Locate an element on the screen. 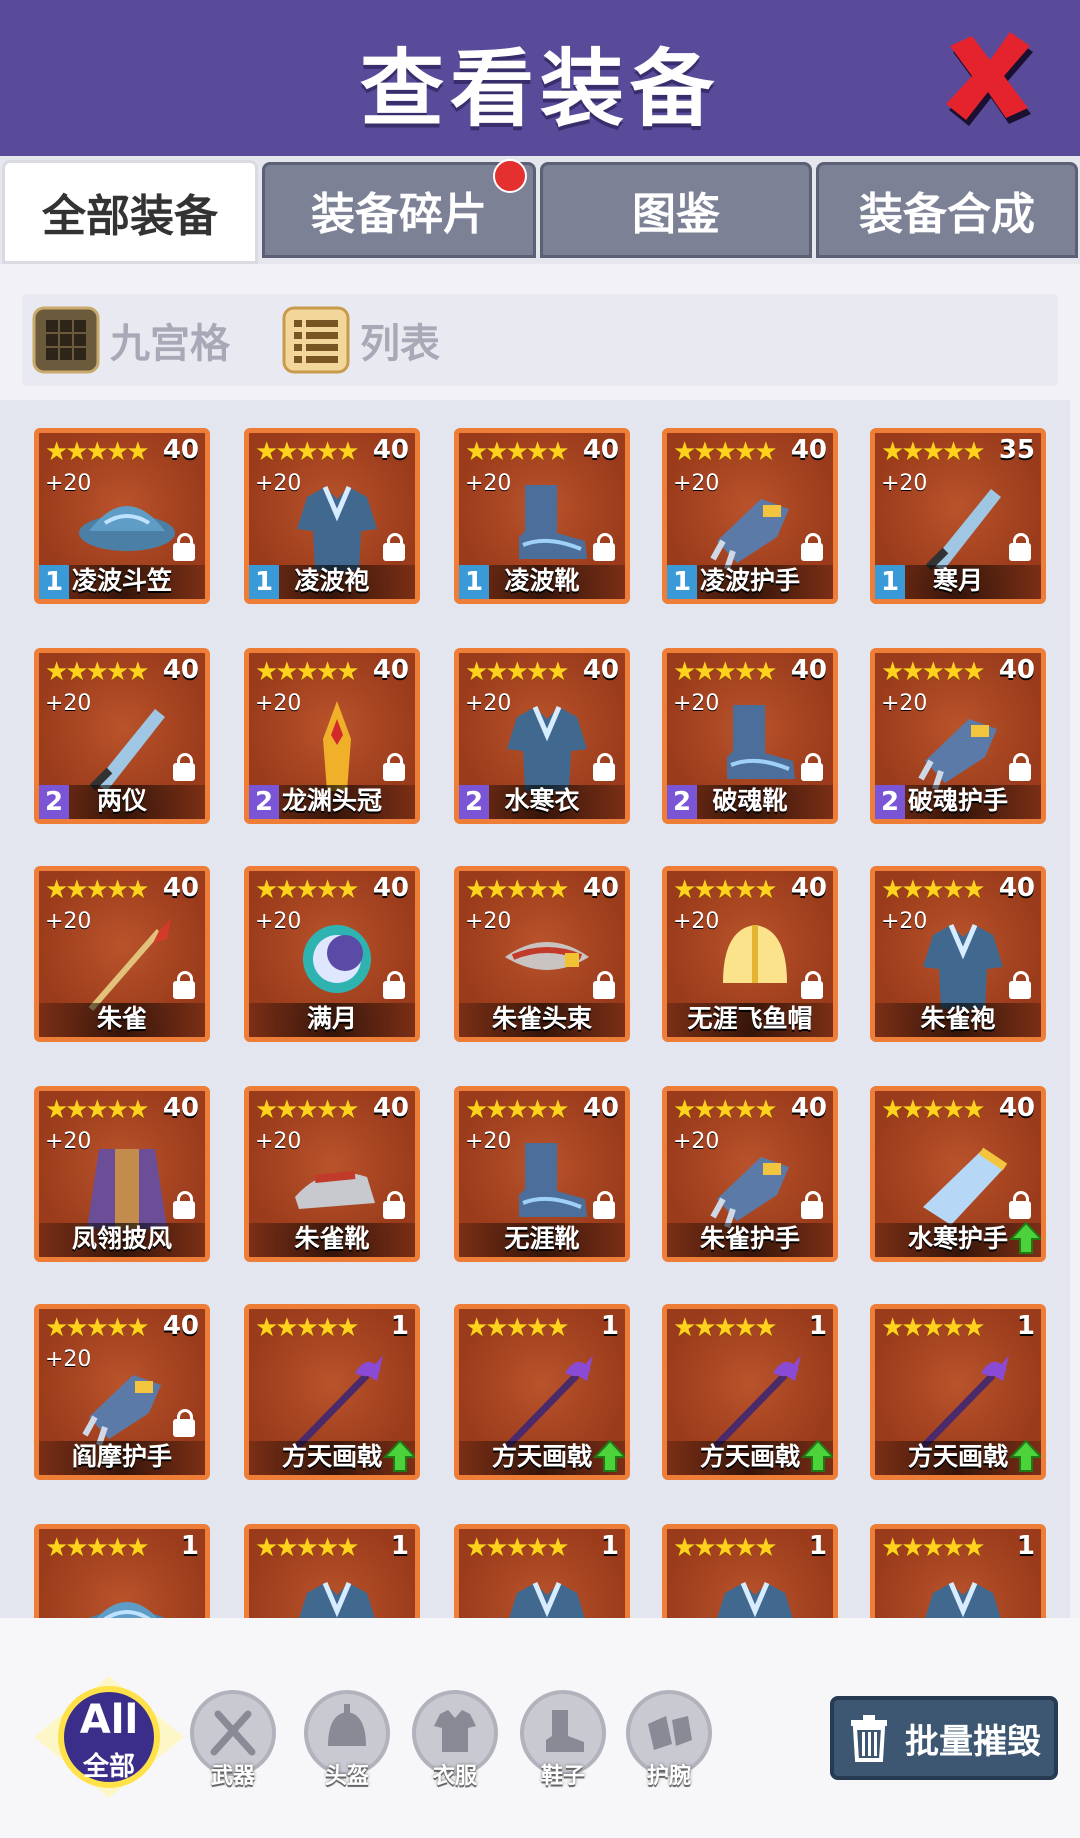  filter-weapon-label: 武器 is located at coordinates (232, 1776).